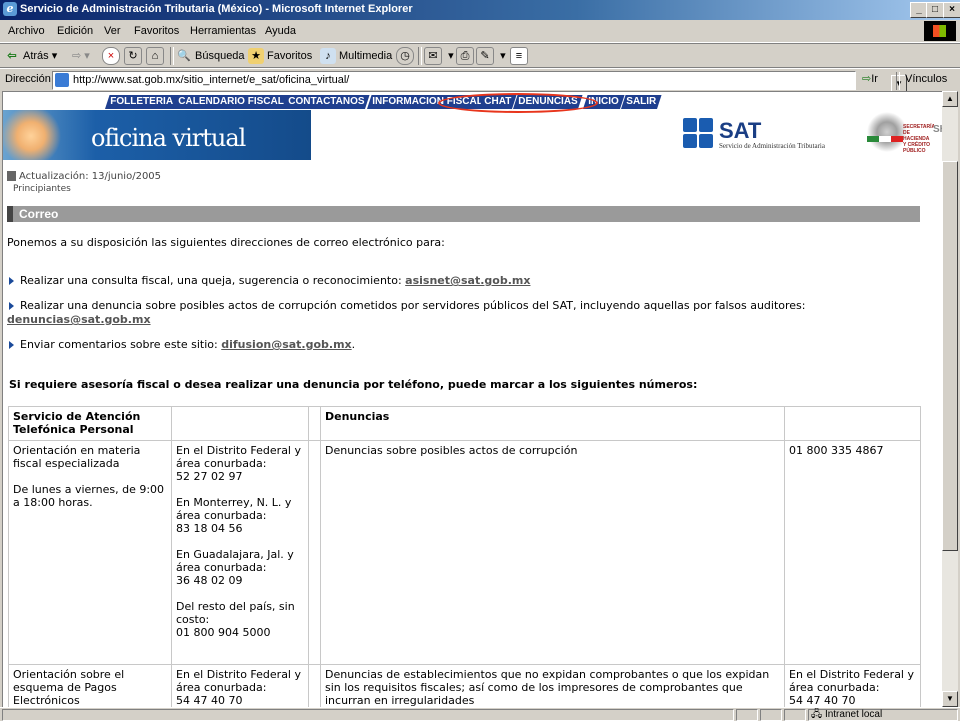 This screenshot has height=721, width=960. Describe the element at coordinates (870, 78) in the screenshot. I see `go-button: ⇨Ir` at that location.